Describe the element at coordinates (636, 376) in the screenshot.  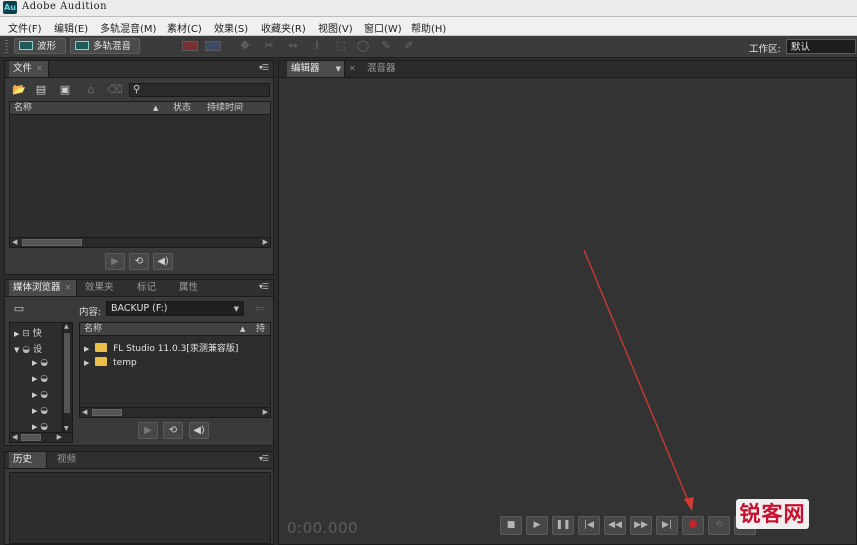
I see `annotation-arrow-line` at that location.